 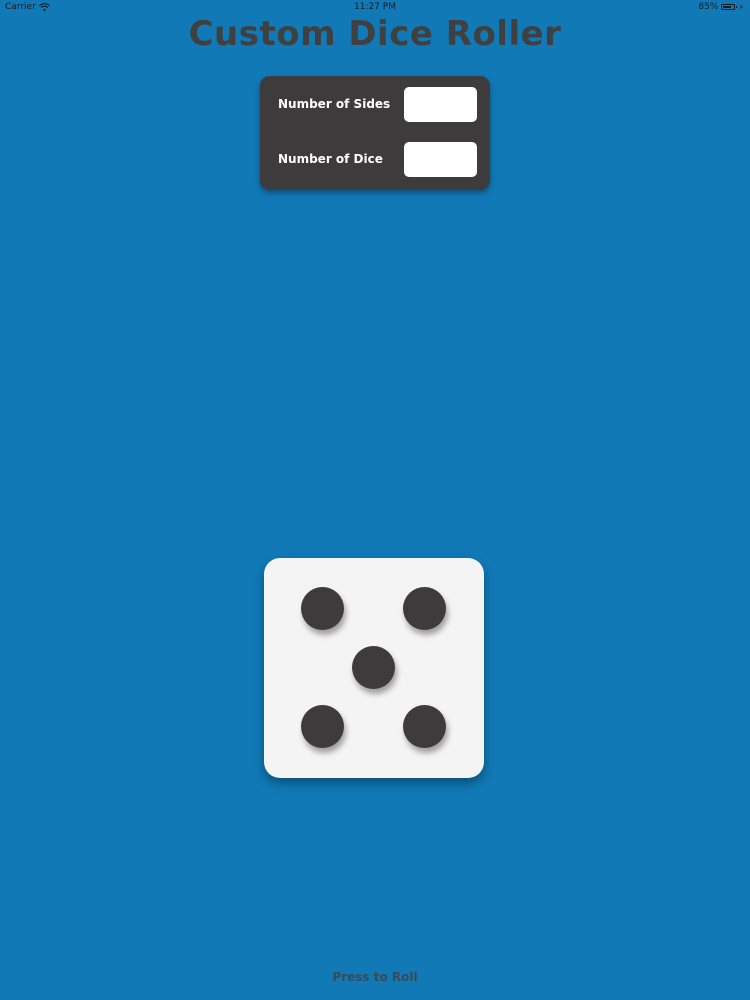 I want to click on die-face, so click(x=374, y=668).